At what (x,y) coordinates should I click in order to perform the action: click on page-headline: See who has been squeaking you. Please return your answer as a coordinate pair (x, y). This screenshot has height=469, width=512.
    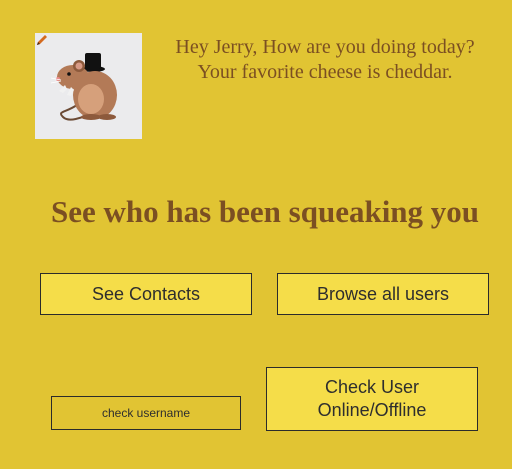
    Looking at the image, I should click on (265, 211).